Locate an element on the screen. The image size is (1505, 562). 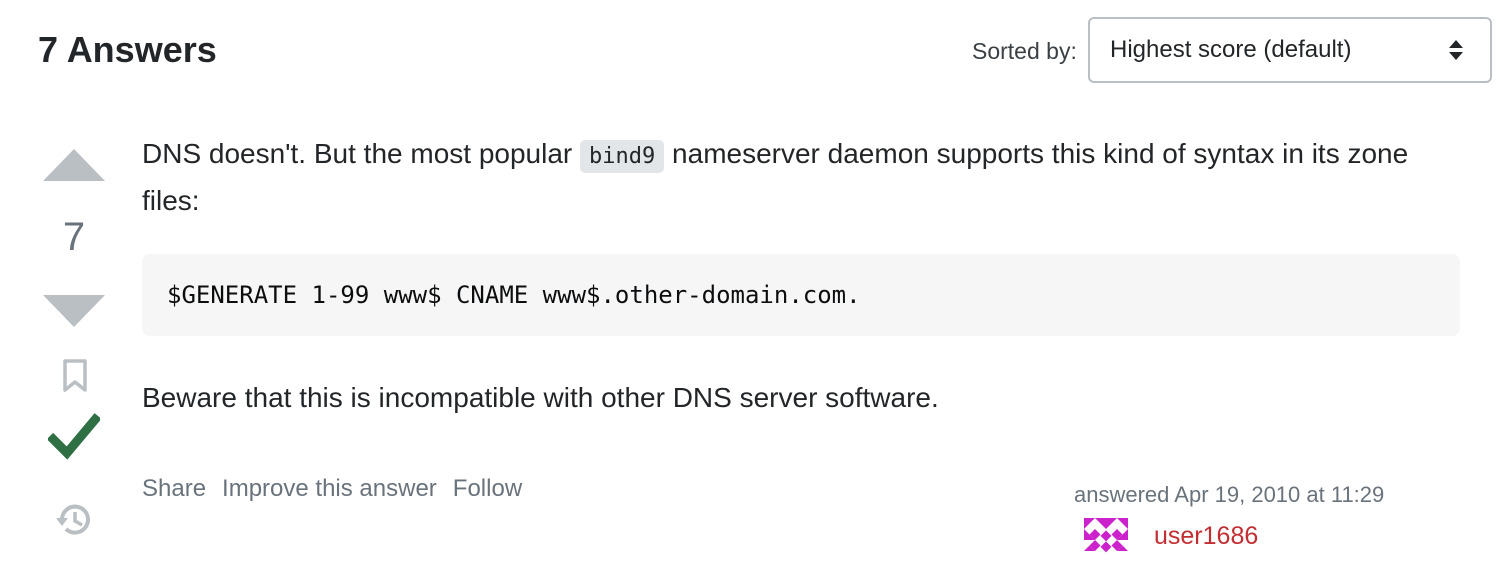
user-name-link: user1686 is located at coordinates (1206, 536).